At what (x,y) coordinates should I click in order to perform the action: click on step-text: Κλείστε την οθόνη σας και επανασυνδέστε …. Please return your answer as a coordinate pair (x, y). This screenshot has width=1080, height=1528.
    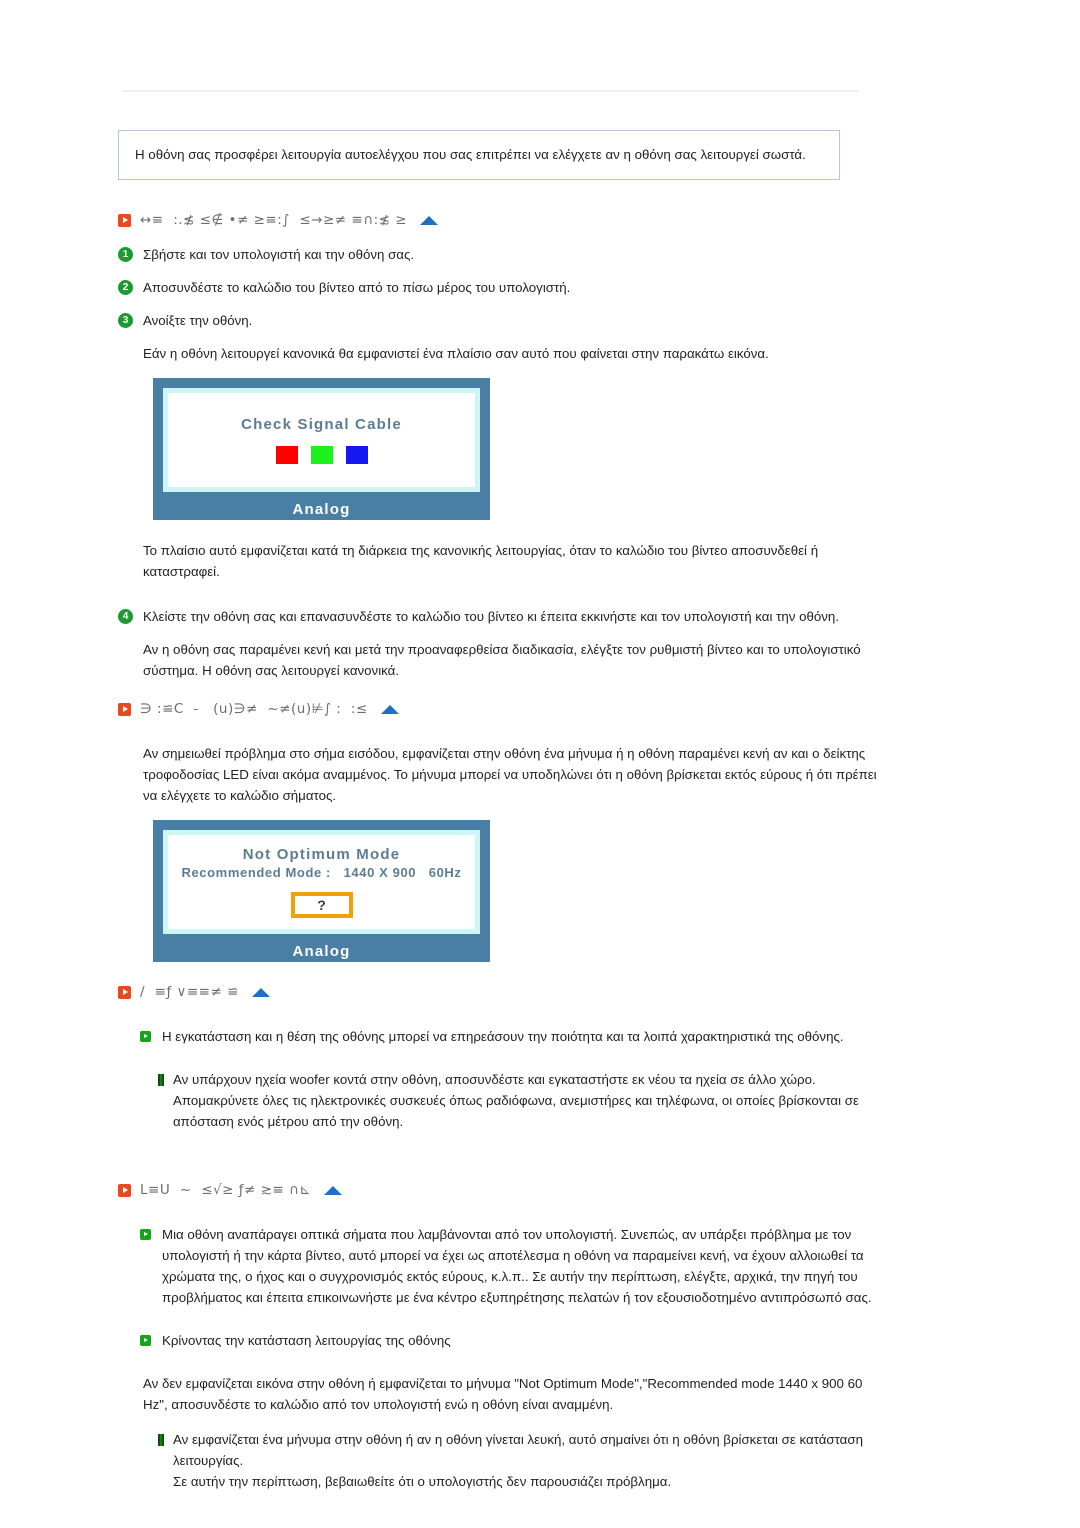
    Looking at the image, I should click on (491, 616).